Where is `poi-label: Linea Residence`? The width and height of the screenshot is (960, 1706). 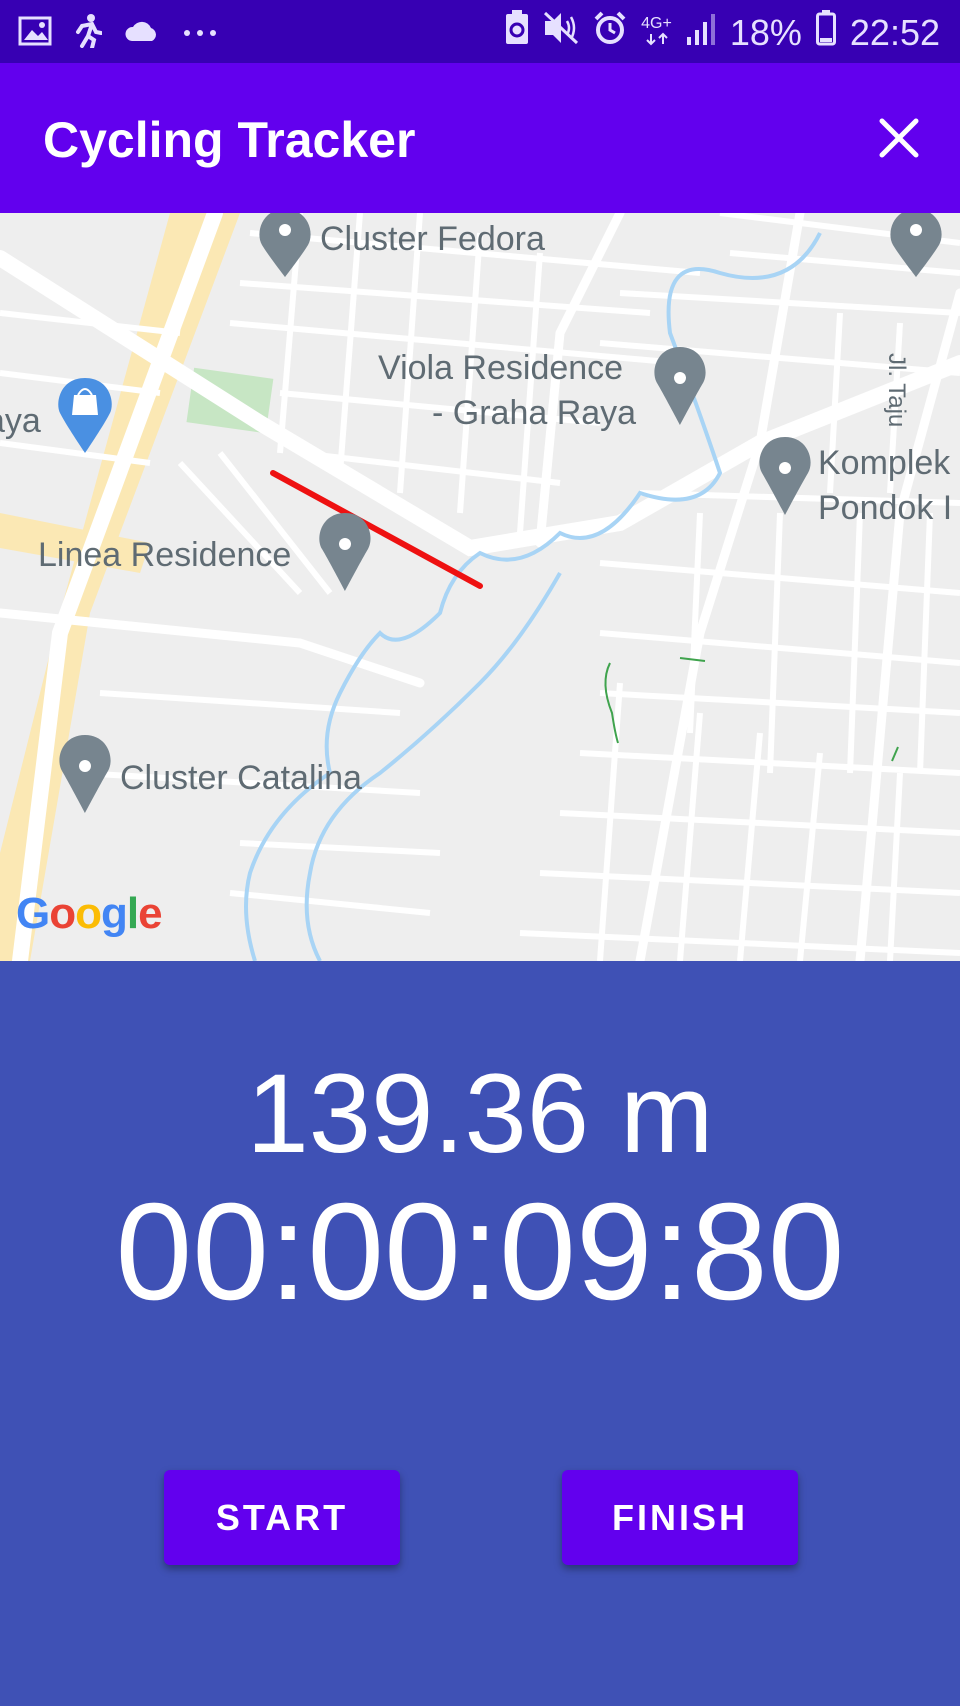
poi-label: Linea Residence is located at coordinates (165, 555).